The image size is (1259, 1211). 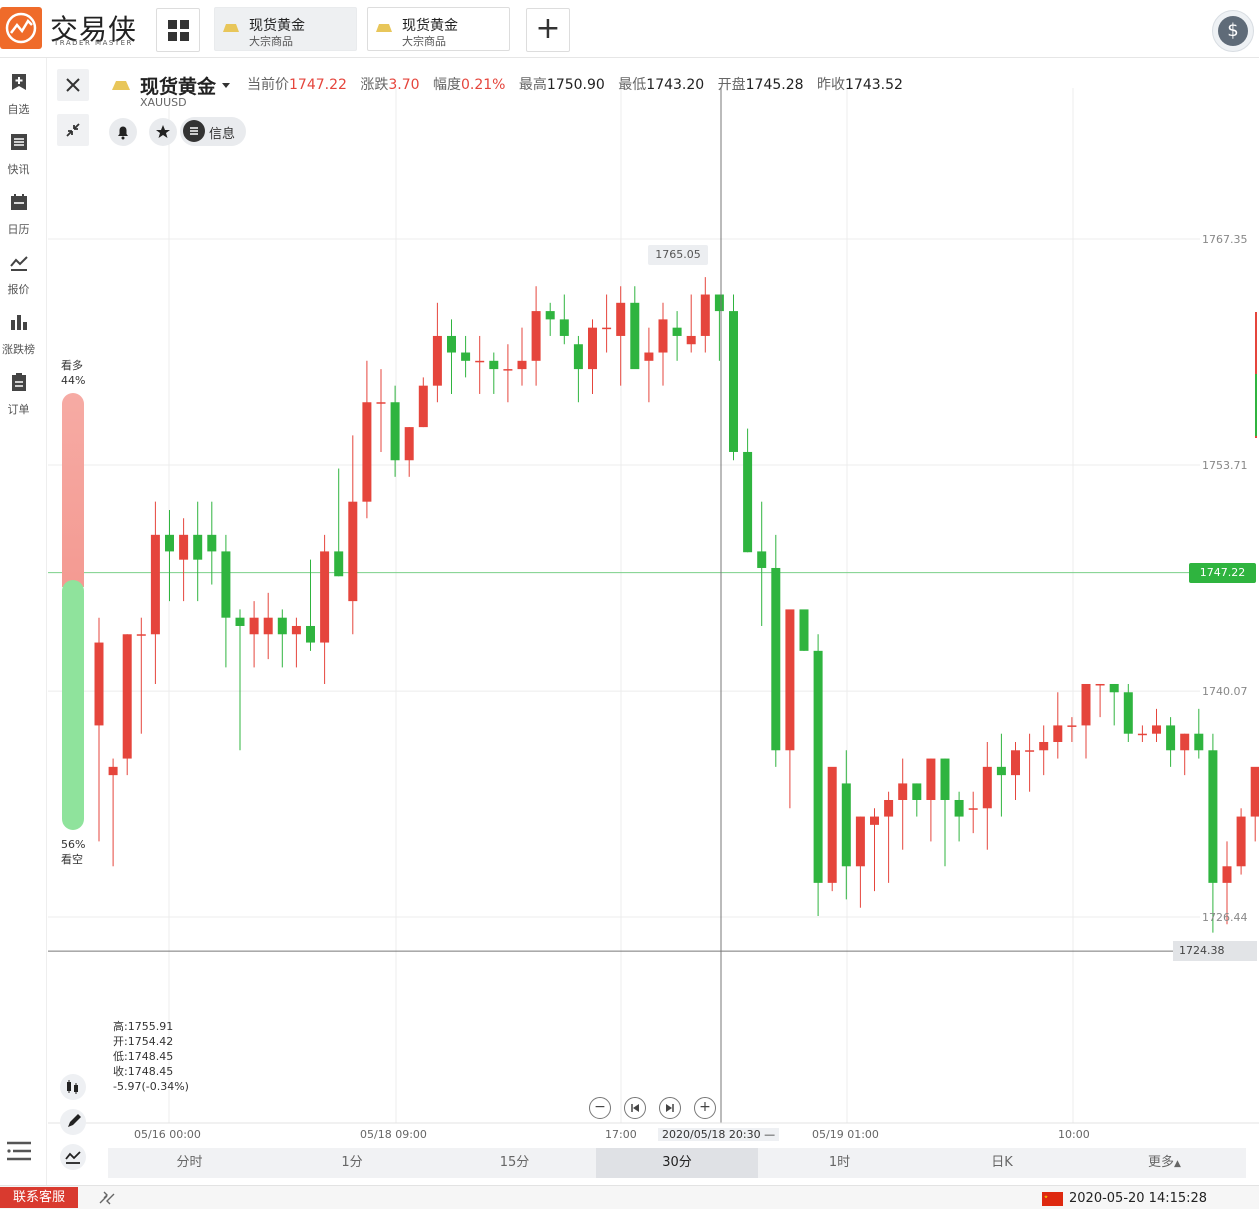 I want to click on sidebar-item-news: 快讯, so click(x=23, y=156).